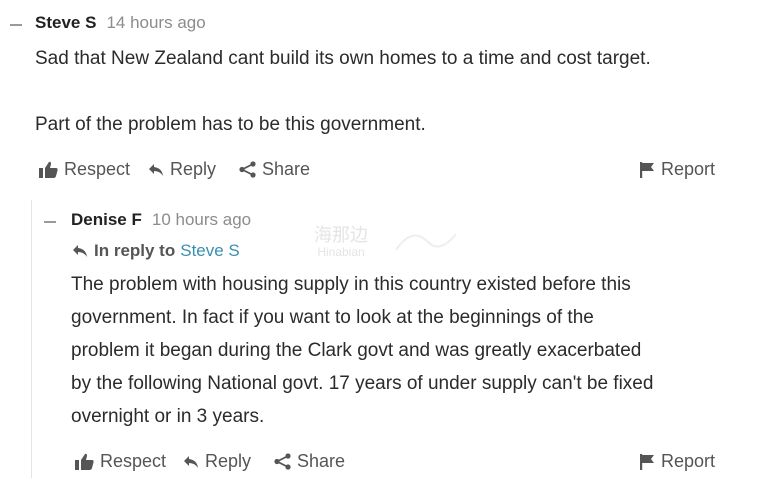 The height and width of the screenshot is (488, 775). Describe the element at coordinates (65, 23) in the screenshot. I see `comment-author: Steve S` at that location.